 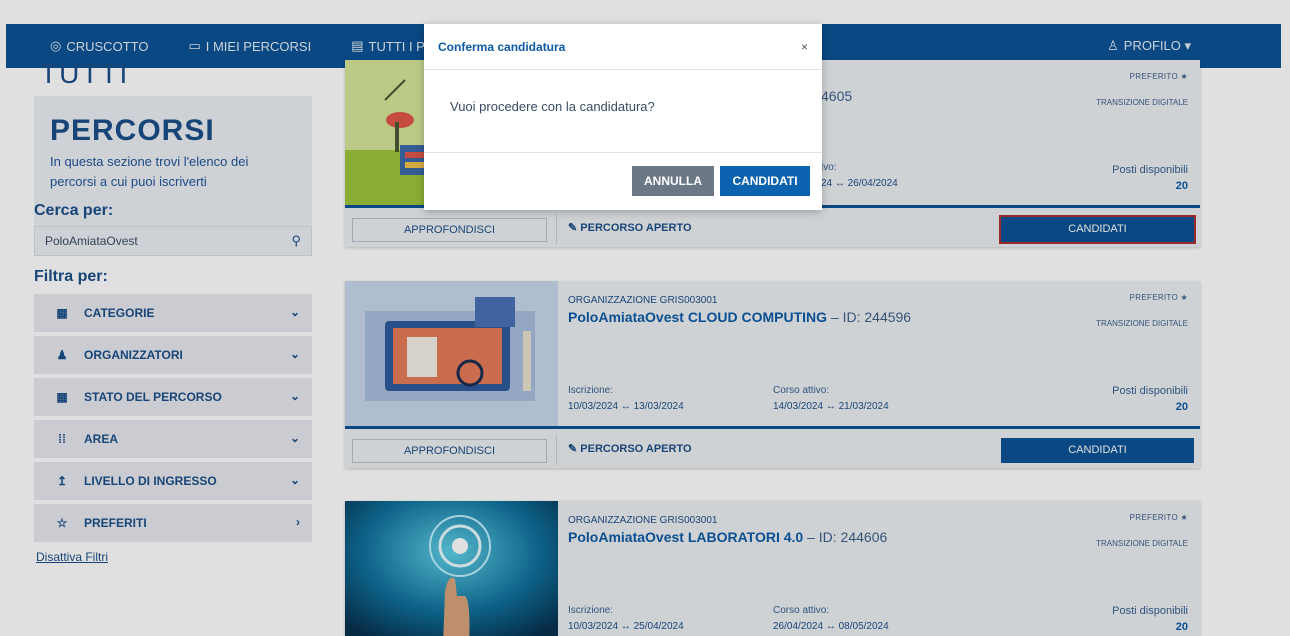 What do you see at coordinates (62, 355) in the screenshot?
I see `users-icon: ♟` at bounding box center [62, 355].